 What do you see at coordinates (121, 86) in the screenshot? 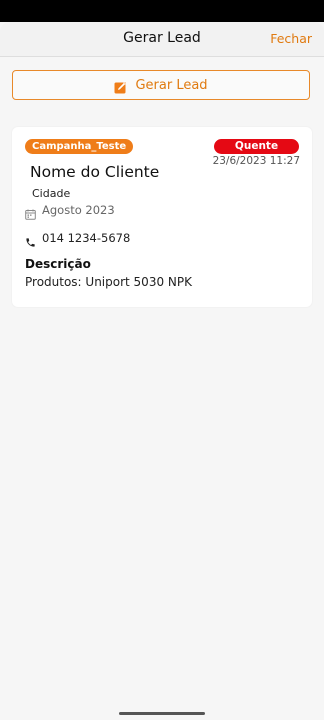
I see `edit-icon` at bounding box center [121, 86].